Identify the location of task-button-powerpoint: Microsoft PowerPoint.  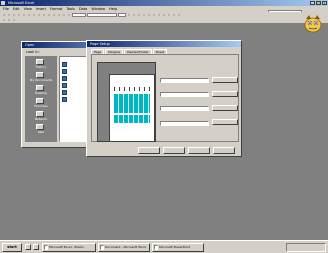
(178, 247).